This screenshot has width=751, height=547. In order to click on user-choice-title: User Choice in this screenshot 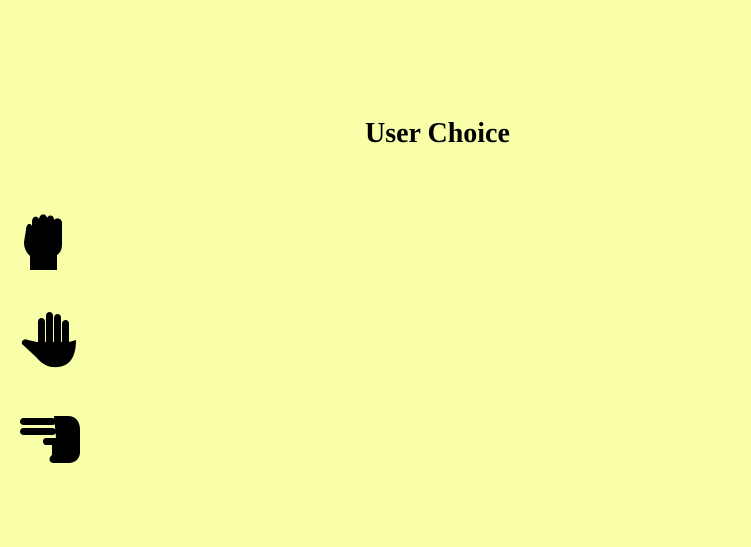, I will do `click(437, 133)`.